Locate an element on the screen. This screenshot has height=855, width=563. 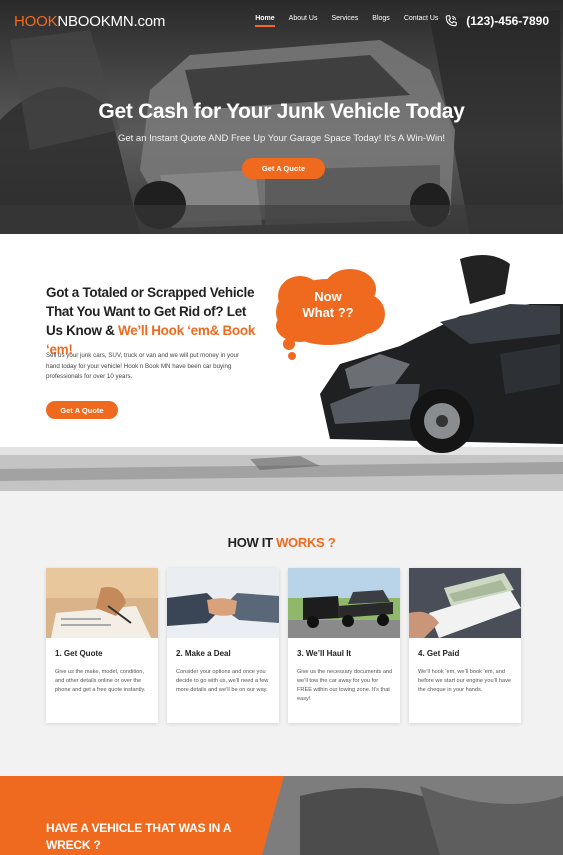
intro-get-quote-button: Get A Quote is located at coordinates (82, 410).